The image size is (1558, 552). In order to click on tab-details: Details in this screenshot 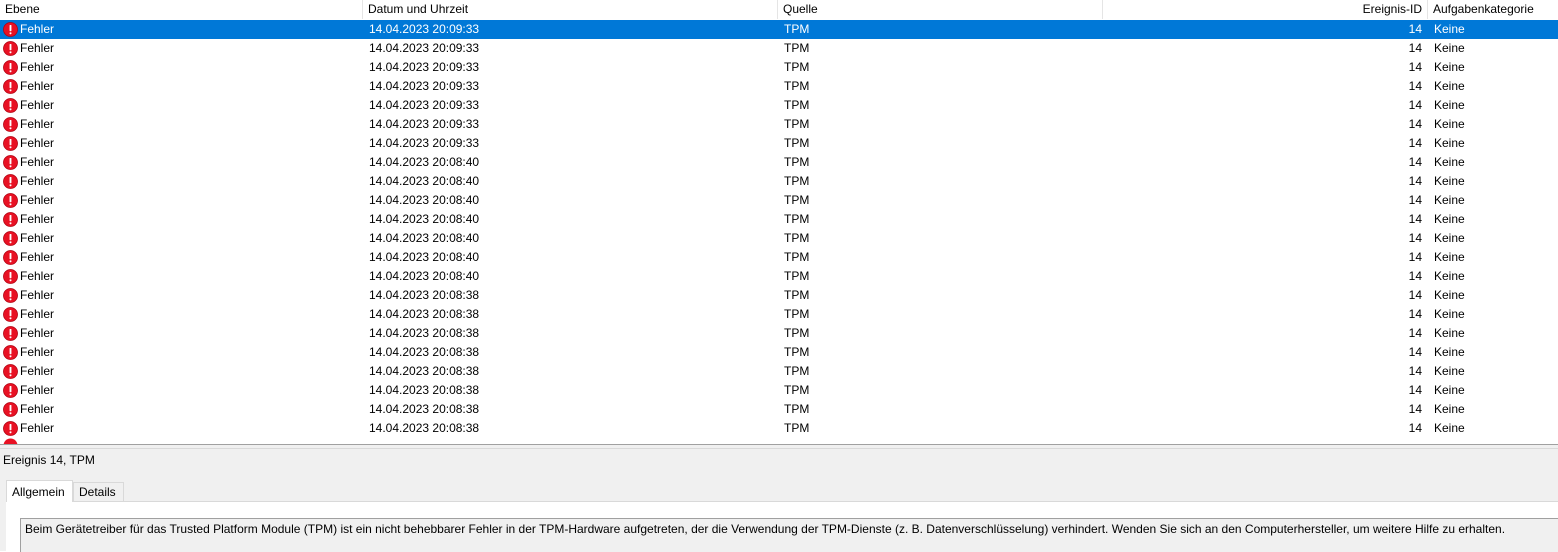, I will do `click(98, 491)`.